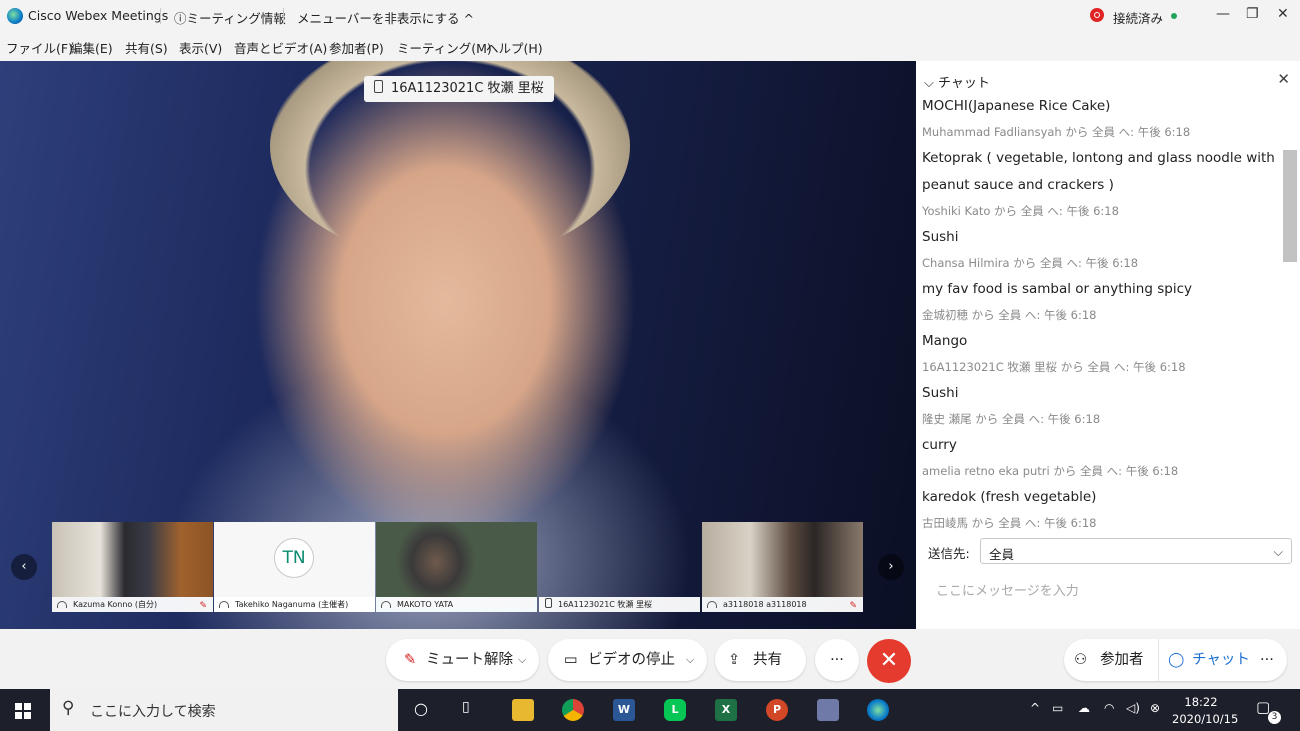 Image resolution: width=1300 pixels, height=731 pixels. What do you see at coordinates (1122, 660) in the screenshot?
I see `participants-button: 参加者` at bounding box center [1122, 660].